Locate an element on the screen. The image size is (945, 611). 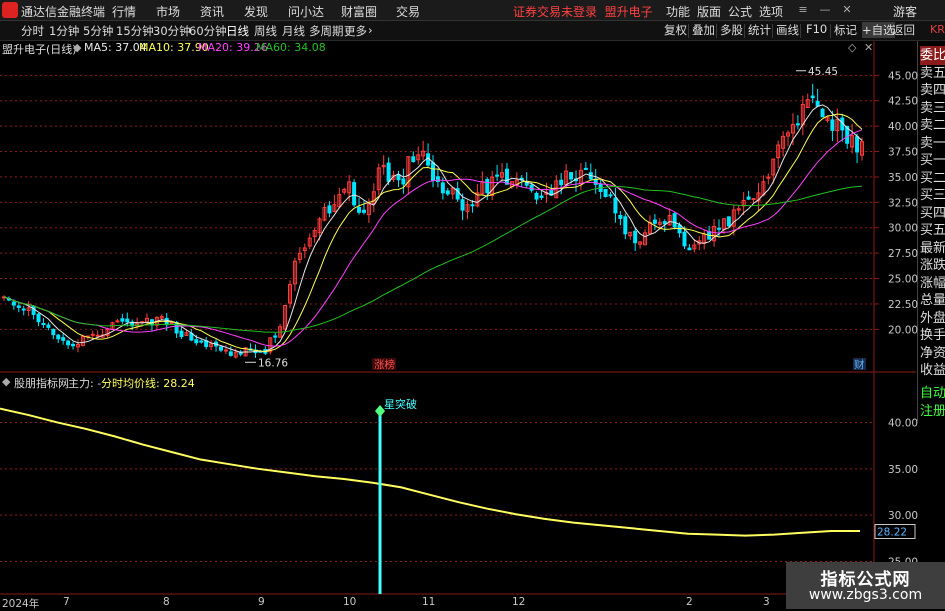
date-label: 12 is located at coordinates (519, 602).